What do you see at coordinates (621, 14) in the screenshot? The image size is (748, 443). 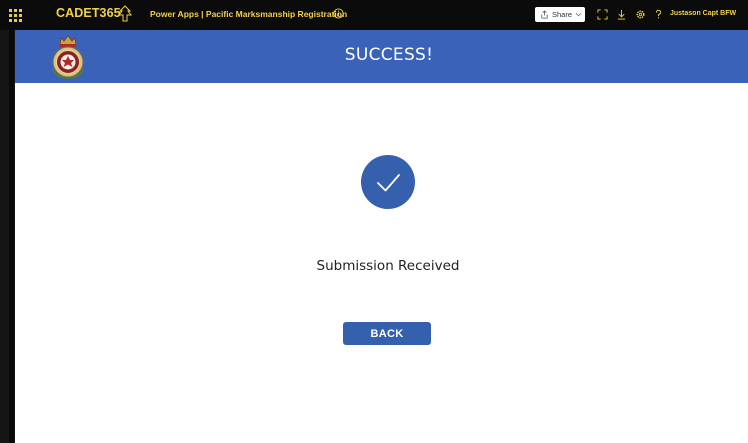 I see `download-icon` at bounding box center [621, 14].